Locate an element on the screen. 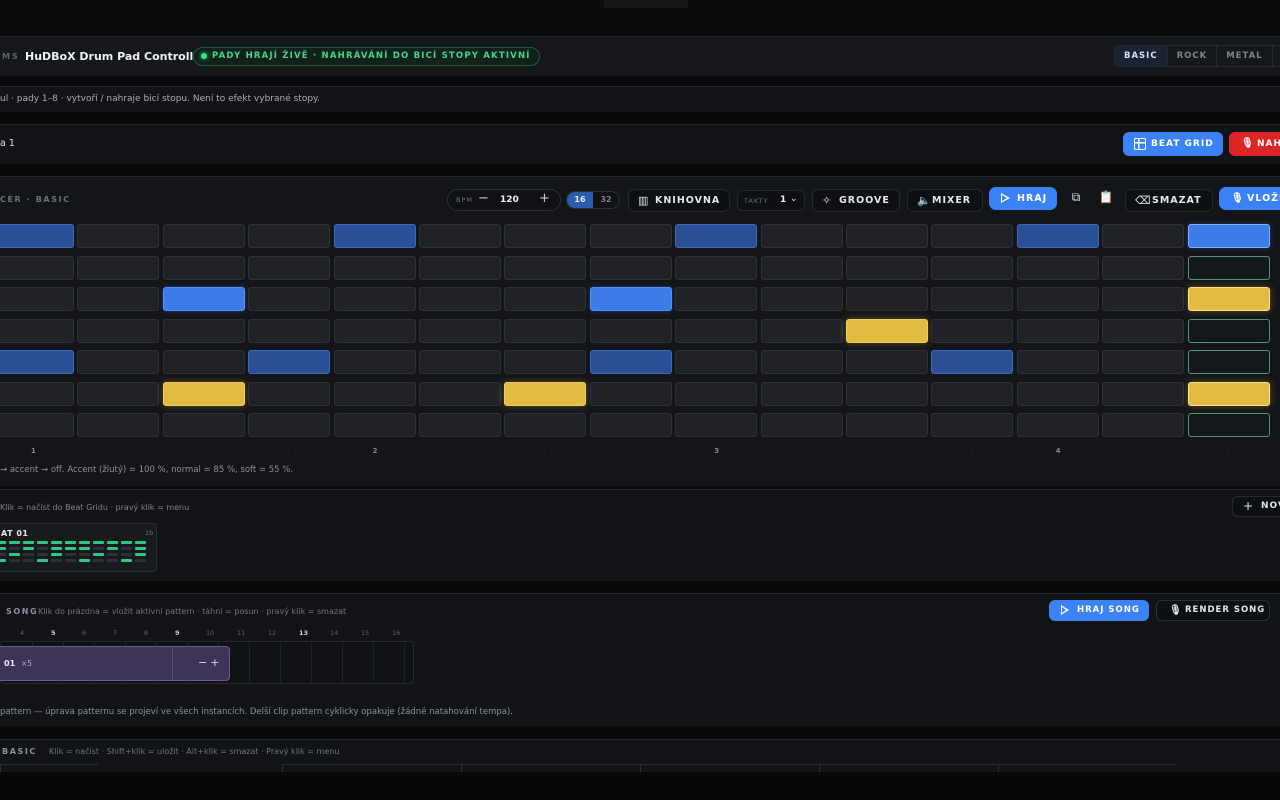 The width and height of the screenshot is (1280, 800). steps-option-32: 32 is located at coordinates (606, 200).